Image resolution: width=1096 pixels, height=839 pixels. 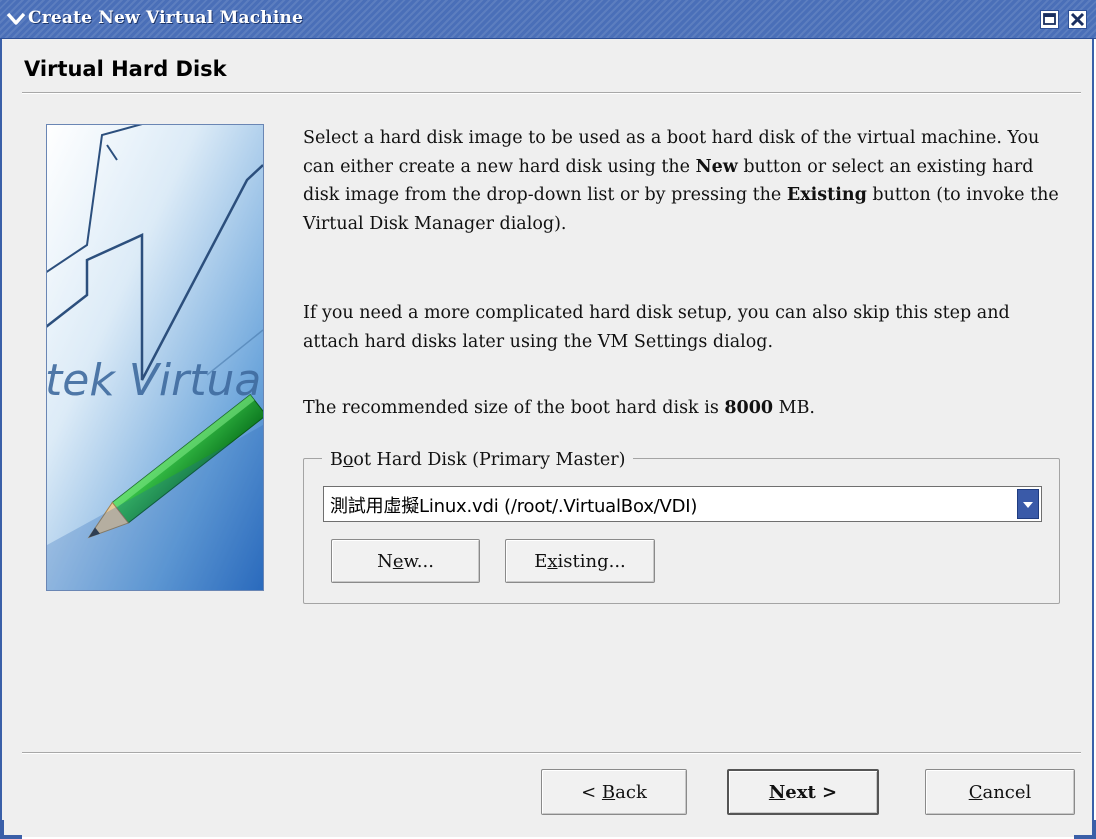 What do you see at coordinates (749, 408) in the screenshot?
I see `recommended-size-value: 8000` at bounding box center [749, 408].